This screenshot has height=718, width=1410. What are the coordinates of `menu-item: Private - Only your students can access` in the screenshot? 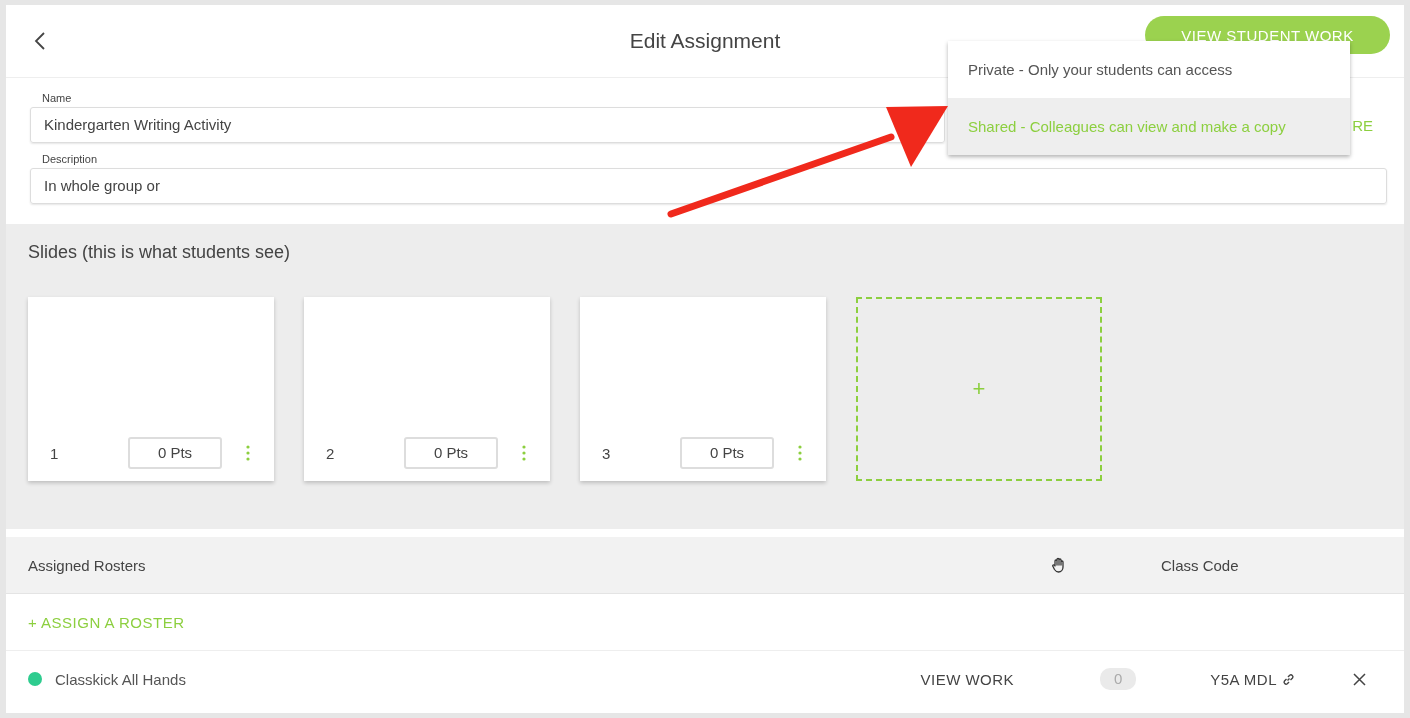 It's located at (1149, 69).